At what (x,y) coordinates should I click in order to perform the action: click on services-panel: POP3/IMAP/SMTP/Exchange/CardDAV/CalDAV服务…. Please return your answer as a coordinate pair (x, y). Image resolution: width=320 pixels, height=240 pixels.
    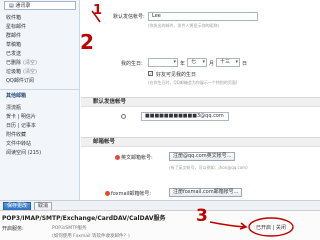
    Looking at the image, I should click on (160, 225).